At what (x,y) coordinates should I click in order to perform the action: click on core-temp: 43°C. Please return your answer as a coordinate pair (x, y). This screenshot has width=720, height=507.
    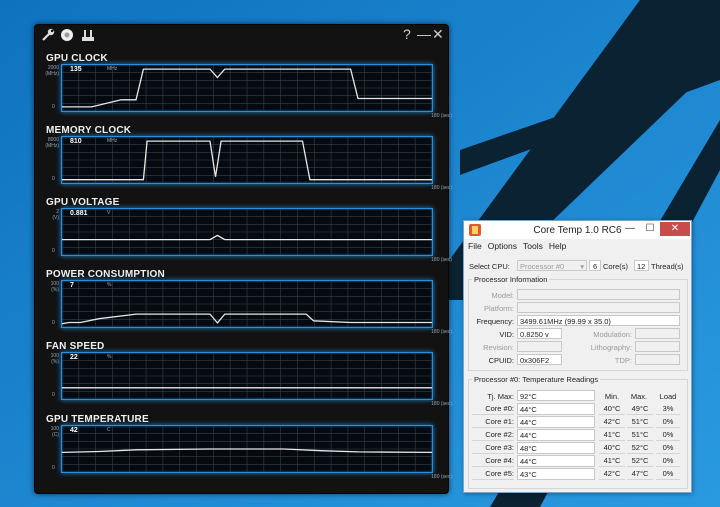
    Looking at the image, I should click on (556, 474).